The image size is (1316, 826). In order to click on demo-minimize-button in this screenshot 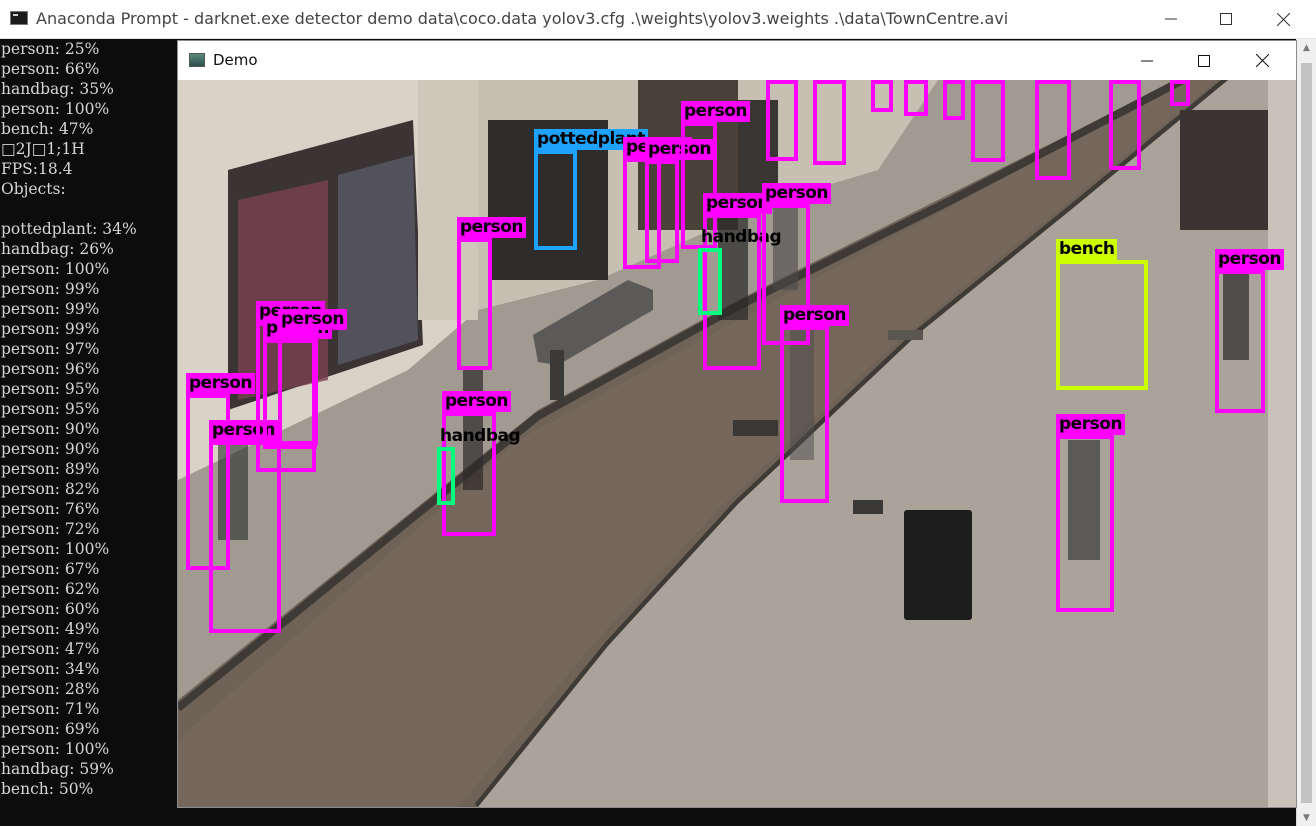, I will do `click(1147, 60)`.